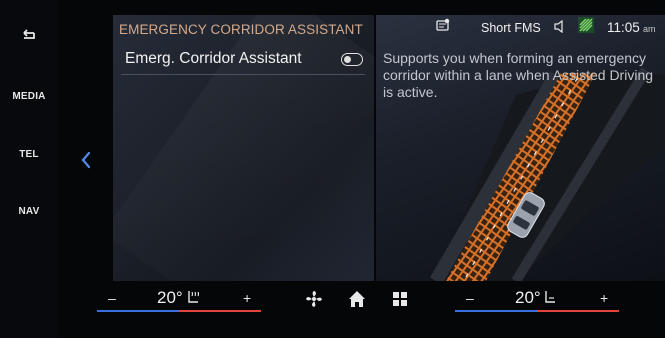  Describe the element at coordinates (138, 311) in the screenshot. I see `left-temp-scale-cold` at that location.